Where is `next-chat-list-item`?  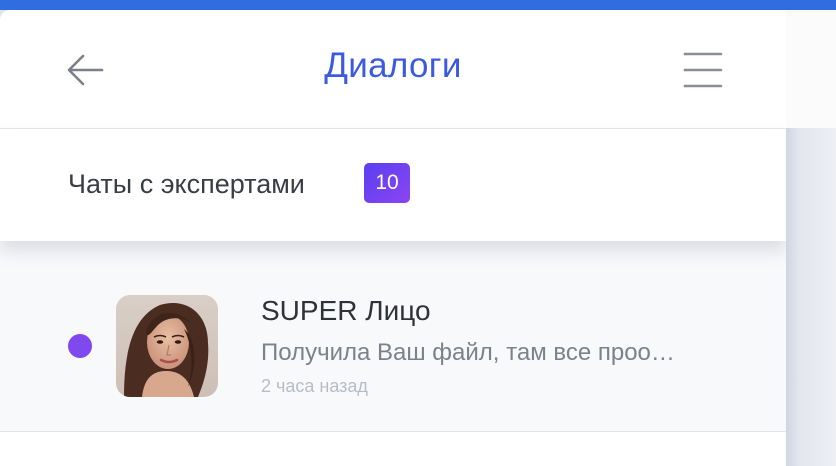 next-chat-list-item is located at coordinates (393, 449).